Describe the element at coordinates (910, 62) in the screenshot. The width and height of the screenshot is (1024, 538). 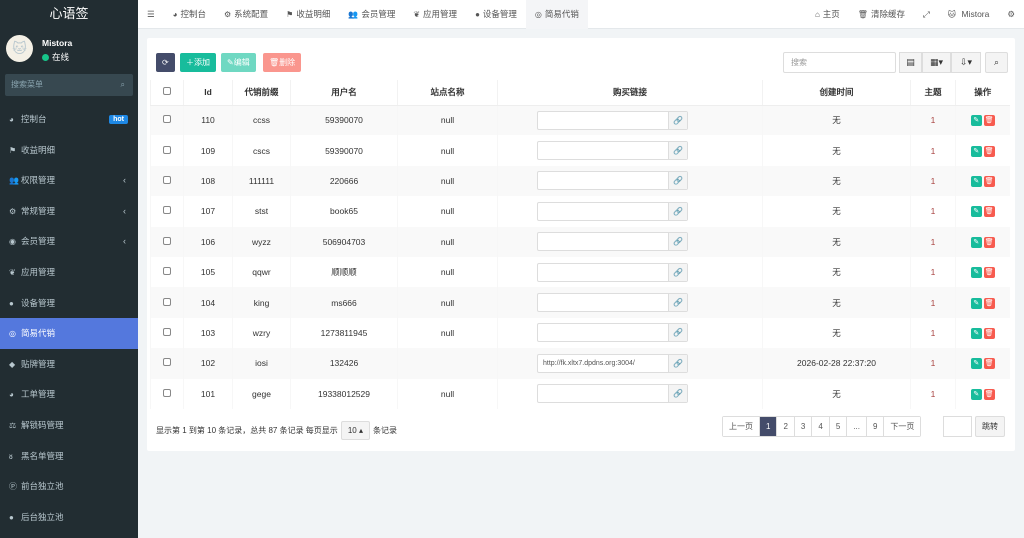
I see `toggle-view-button: ▤` at that location.